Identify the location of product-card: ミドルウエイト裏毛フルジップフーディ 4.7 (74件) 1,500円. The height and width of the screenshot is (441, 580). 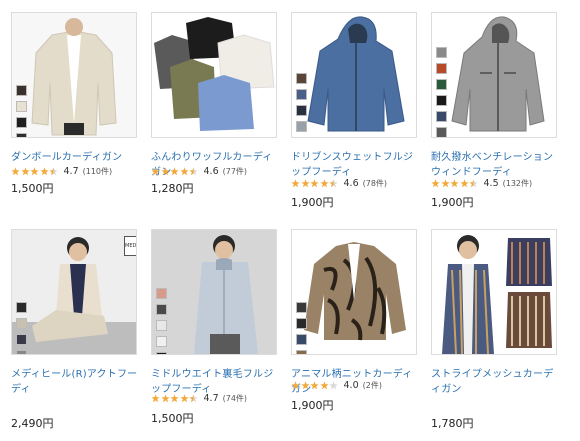
(215, 335).